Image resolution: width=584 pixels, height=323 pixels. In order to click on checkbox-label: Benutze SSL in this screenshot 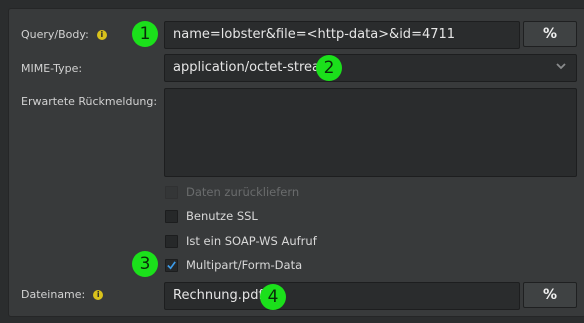, I will do `click(222, 216)`.